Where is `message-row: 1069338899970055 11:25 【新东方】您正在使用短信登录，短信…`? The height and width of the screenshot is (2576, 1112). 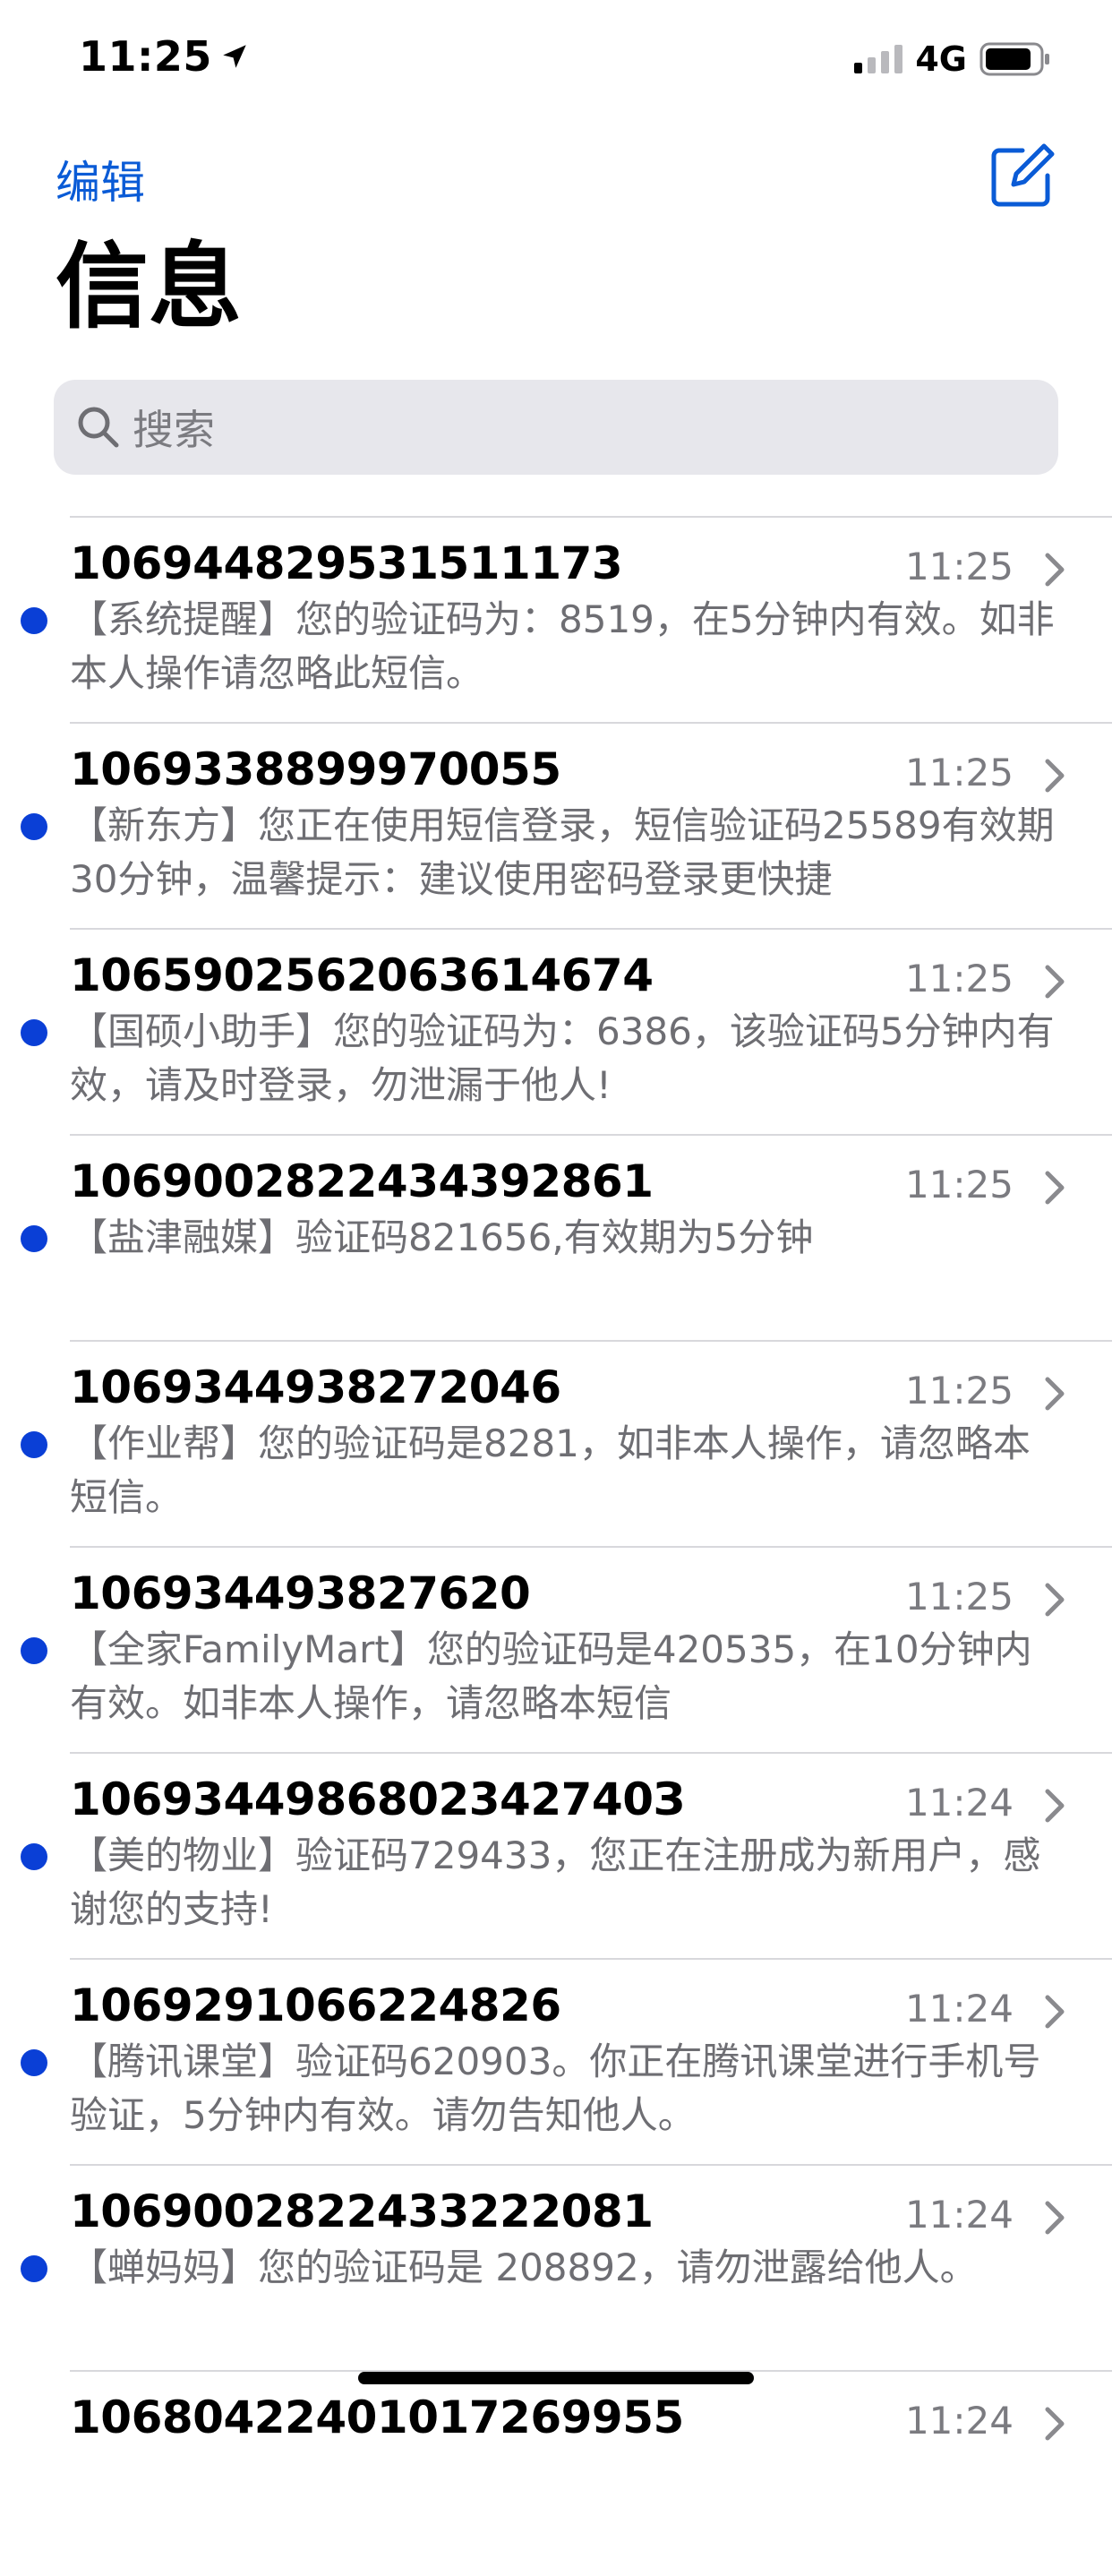 message-row: 1069338899970055 11:25 【新东方】您正在使用短信登录，短信… is located at coordinates (566, 825).